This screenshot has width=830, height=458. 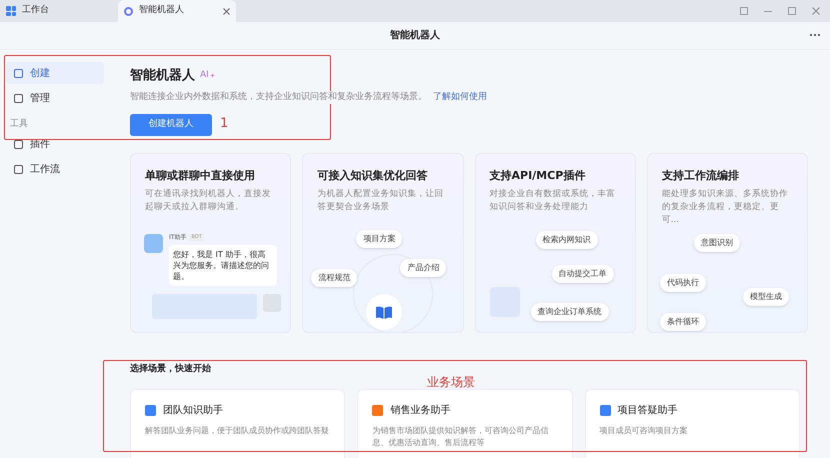 What do you see at coordinates (59, 11) in the screenshot?
I see `tab: 工作台` at bounding box center [59, 11].